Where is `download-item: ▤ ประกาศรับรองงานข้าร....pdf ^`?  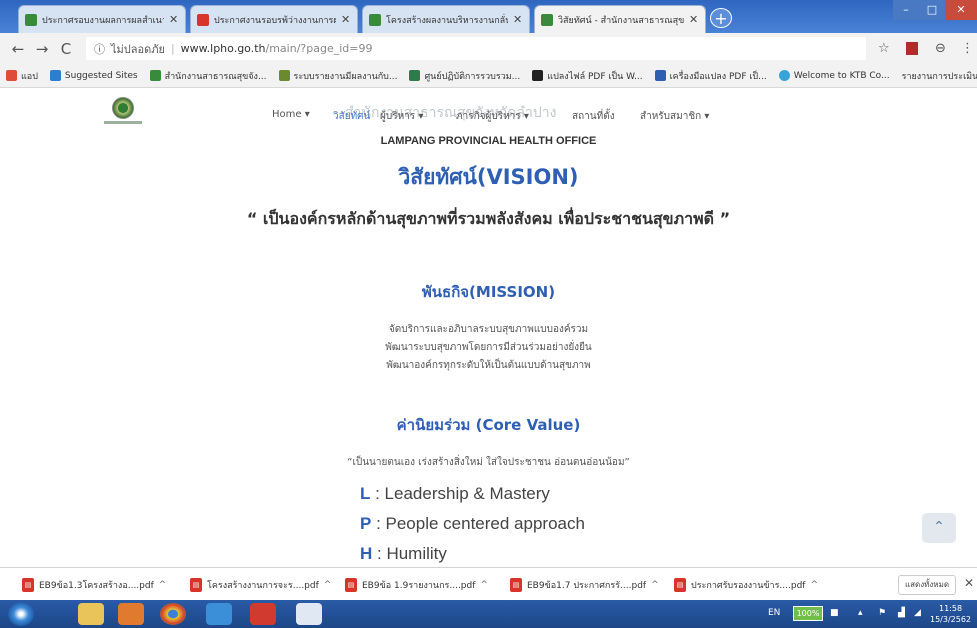 download-item: ▤ ประกาศรับรองงานข้าร....pdf ^ is located at coordinates (746, 585).